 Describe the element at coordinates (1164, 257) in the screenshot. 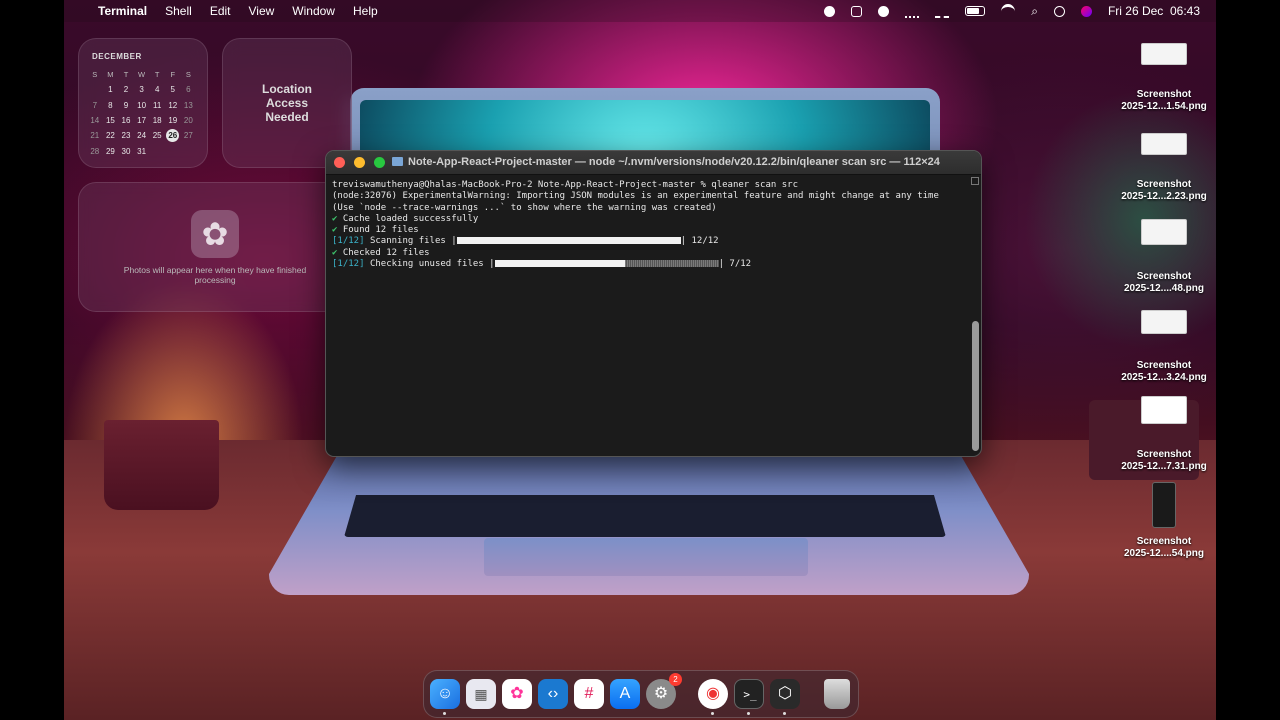

I see `desktop-file-screenshot-3: Screenshot 2025-12....48.png` at that location.